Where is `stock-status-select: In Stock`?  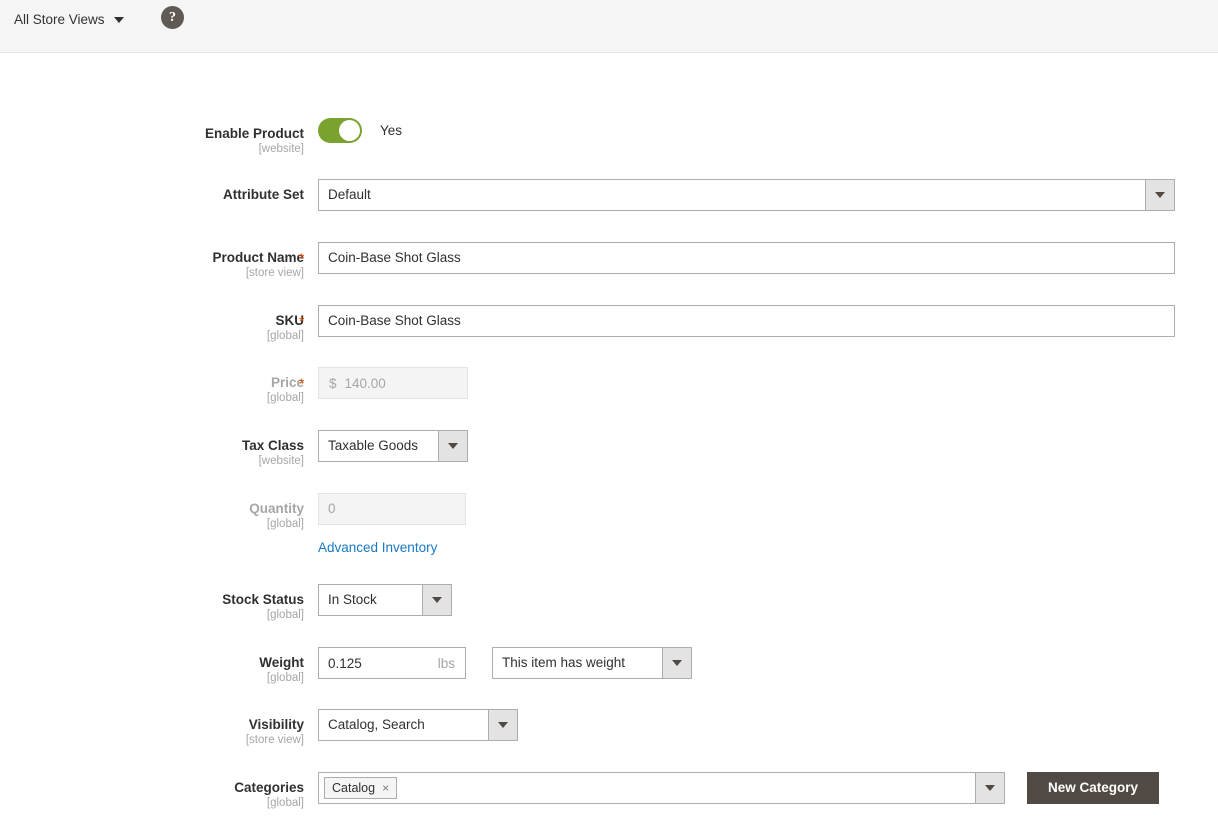
stock-status-select: In Stock is located at coordinates (385, 600).